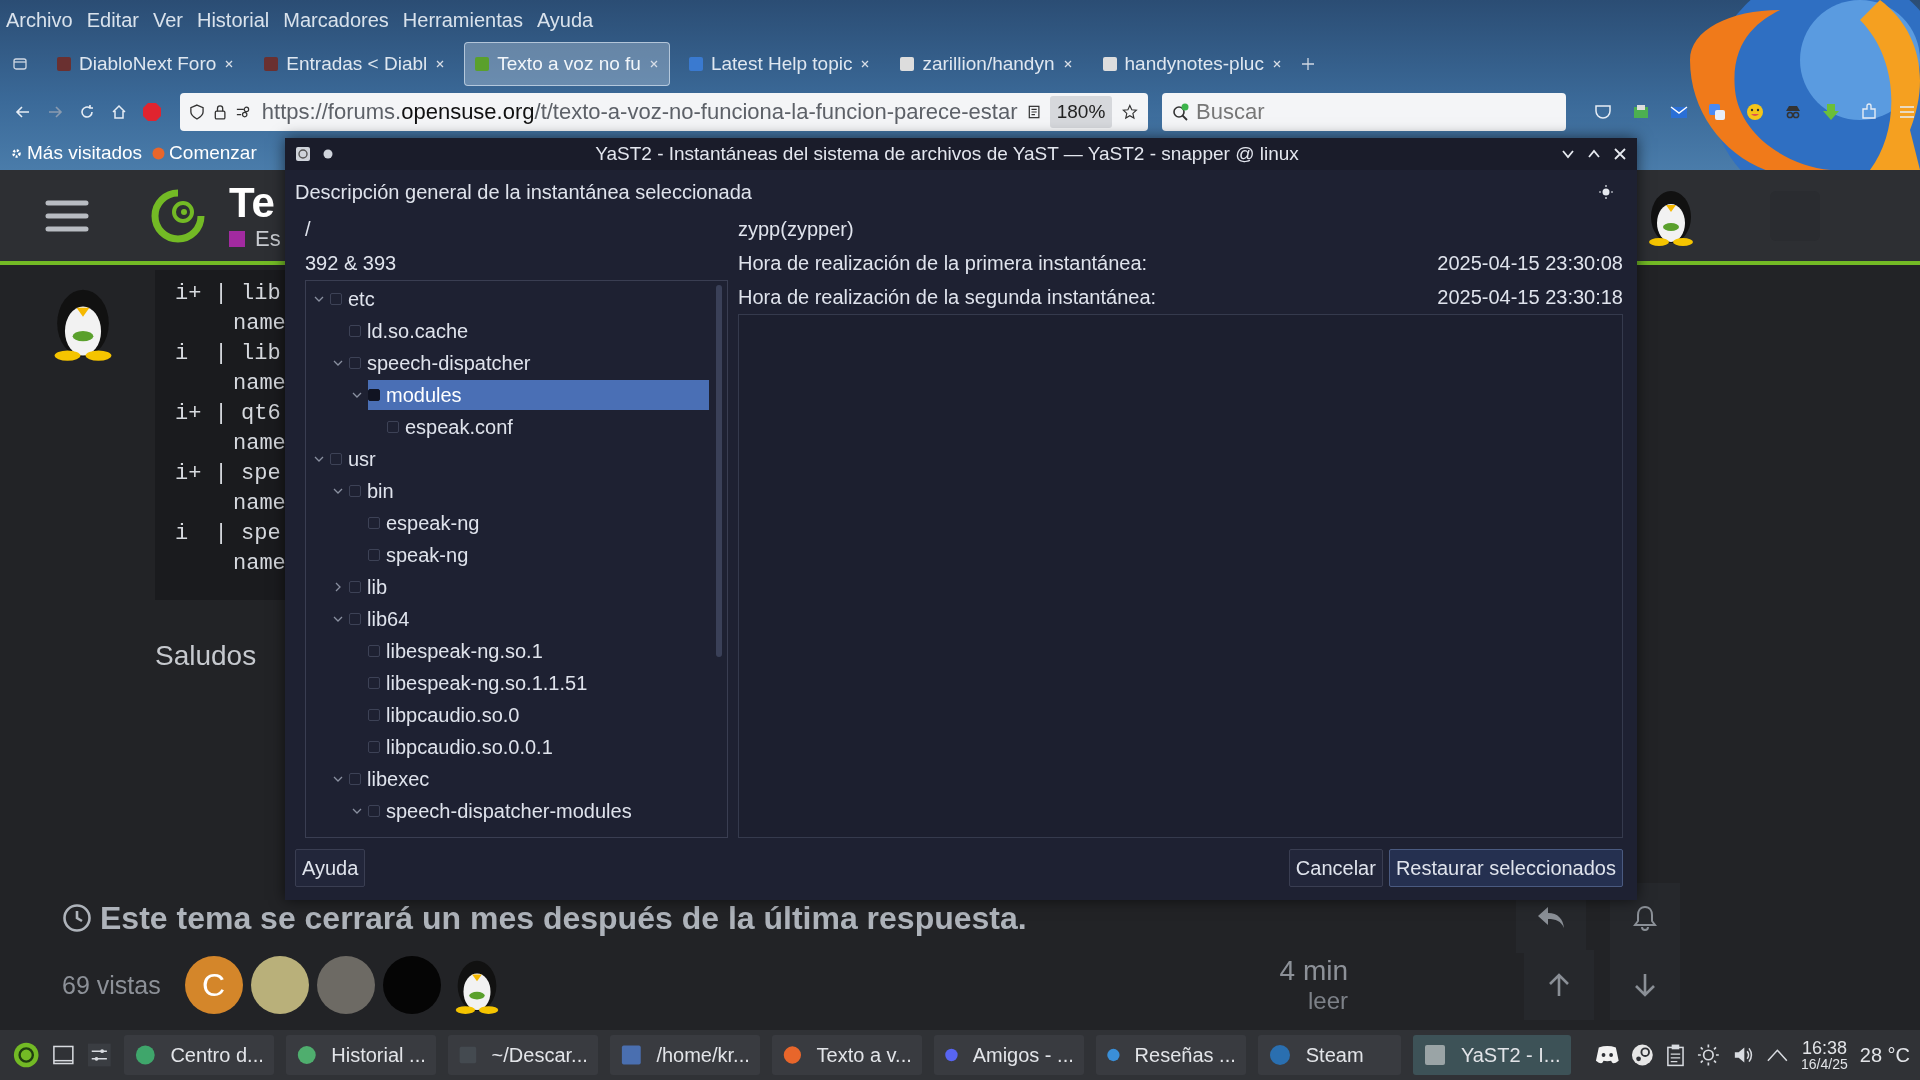  What do you see at coordinates (336, 20) in the screenshot?
I see `menu-item: Marcadores` at bounding box center [336, 20].